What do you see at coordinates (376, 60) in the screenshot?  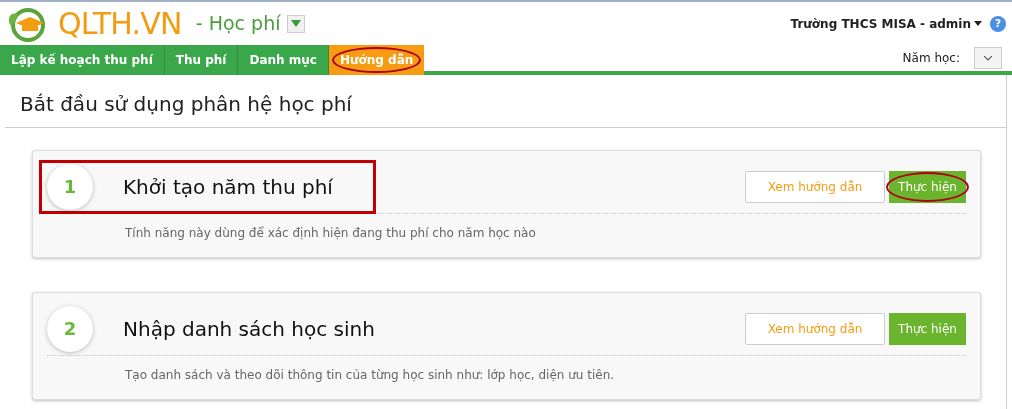 I see `nav-tab: Hướng dẫn` at bounding box center [376, 60].